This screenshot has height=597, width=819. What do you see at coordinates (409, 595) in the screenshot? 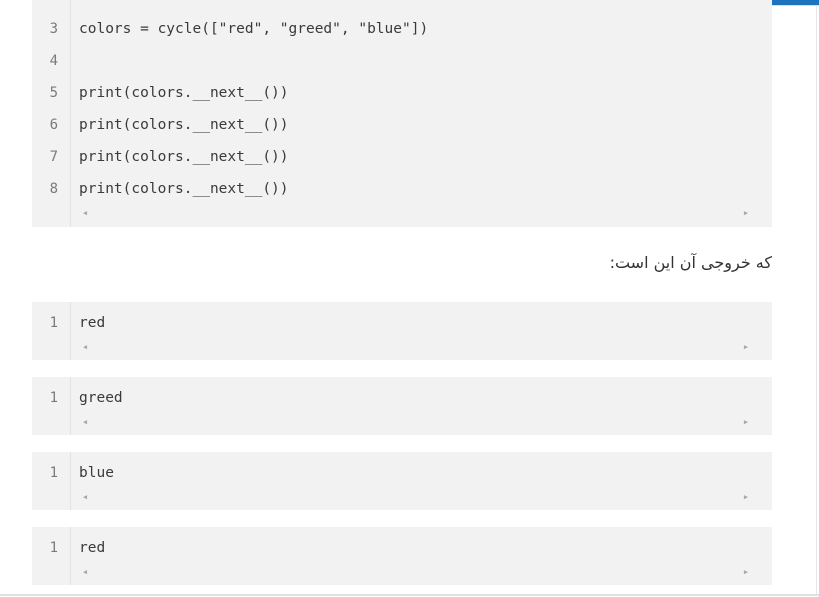
I see `page-bottom-border` at bounding box center [409, 595].